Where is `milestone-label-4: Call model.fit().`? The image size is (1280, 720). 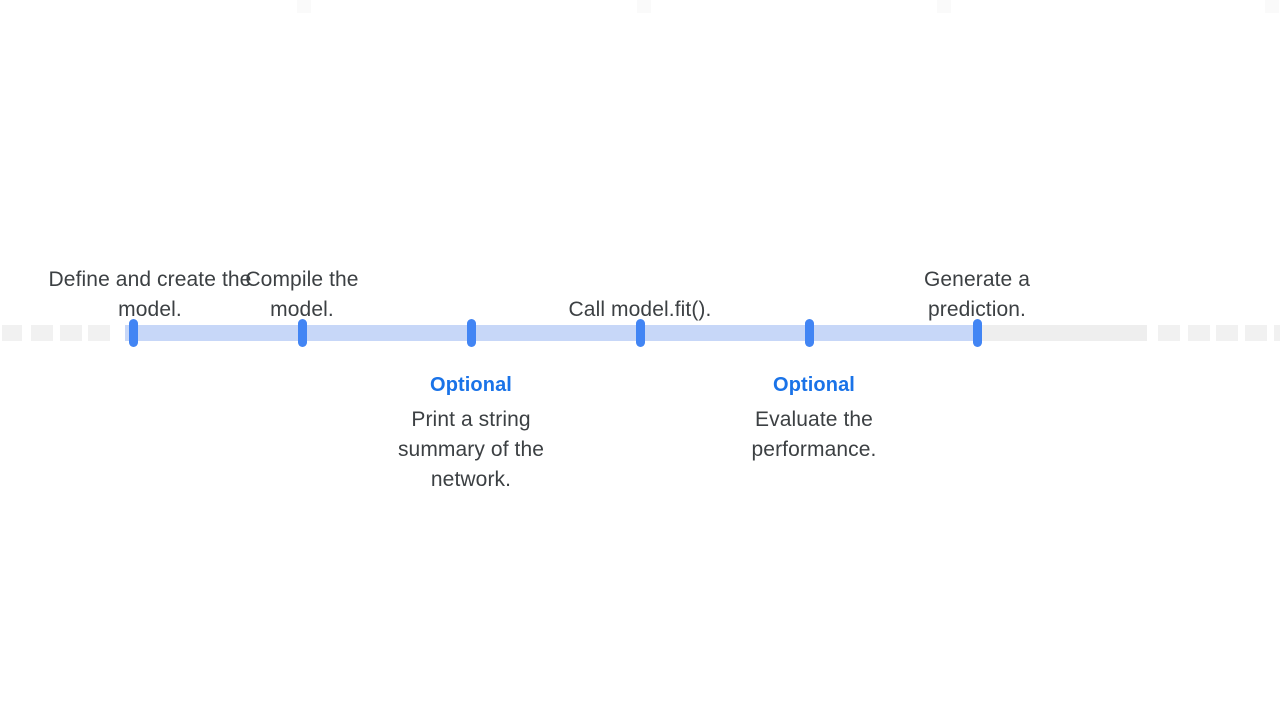
milestone-label-4: Call model.fit(). is located at coordinates (640, 285).